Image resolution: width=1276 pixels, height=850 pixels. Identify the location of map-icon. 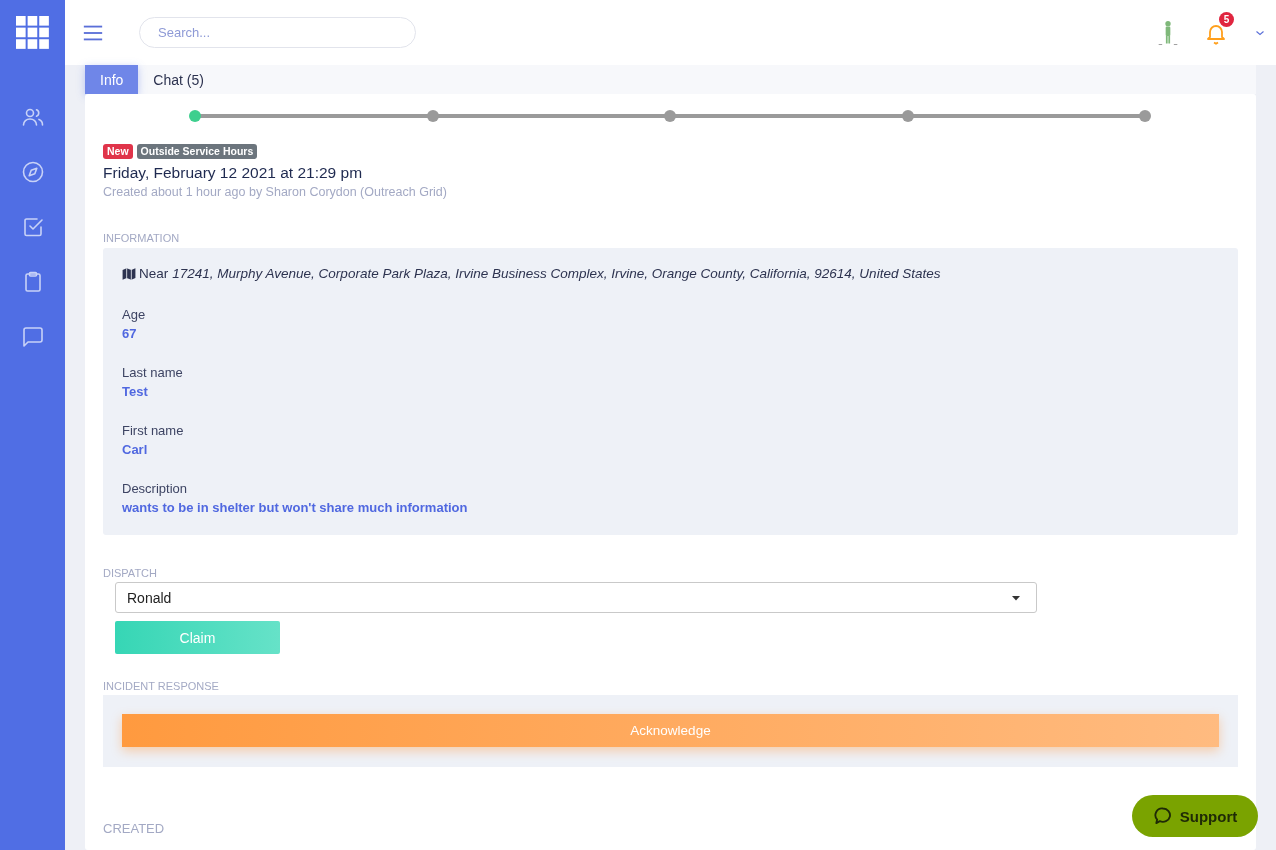
(129, 273).